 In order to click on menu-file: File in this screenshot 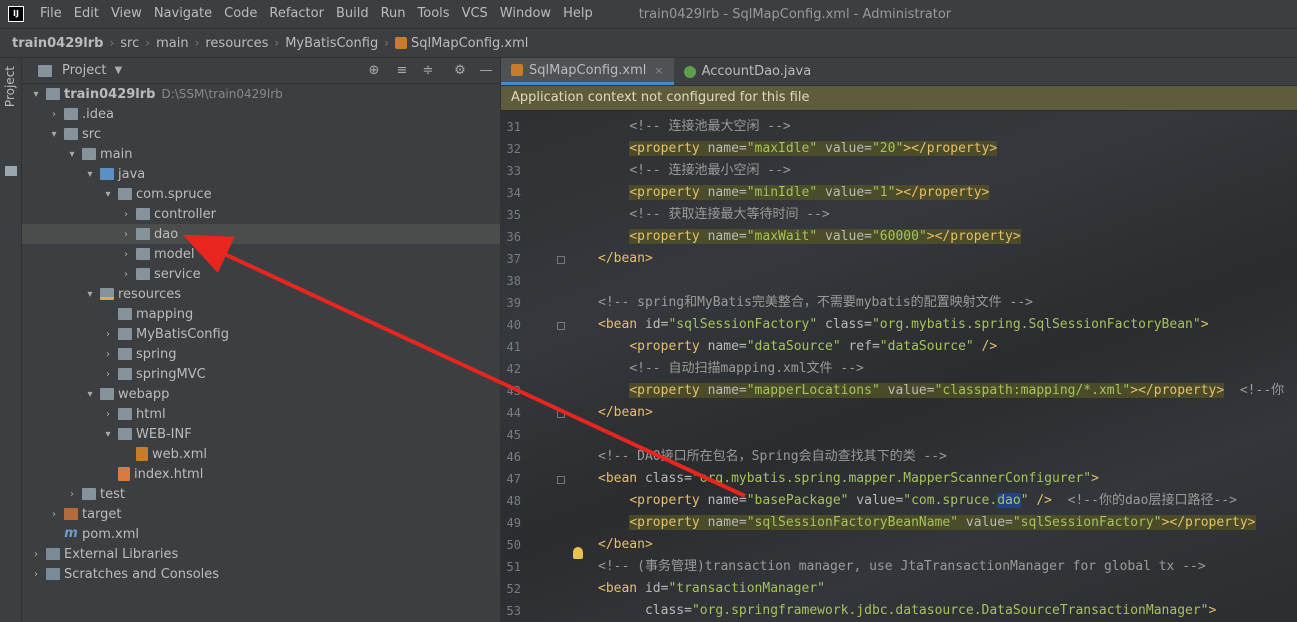, I will do `click(51, 14)`.